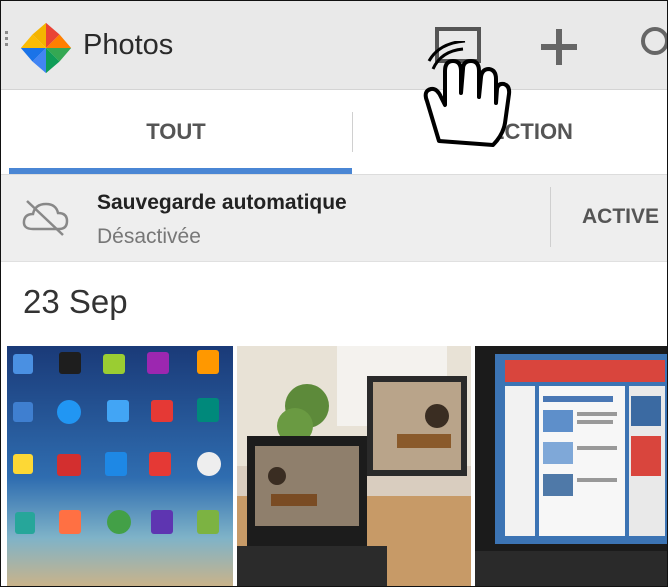 The width and height of the screenshot is (668, 587). I want to click on photo-thumbnail-guitar-laptop, so click(354, 466).